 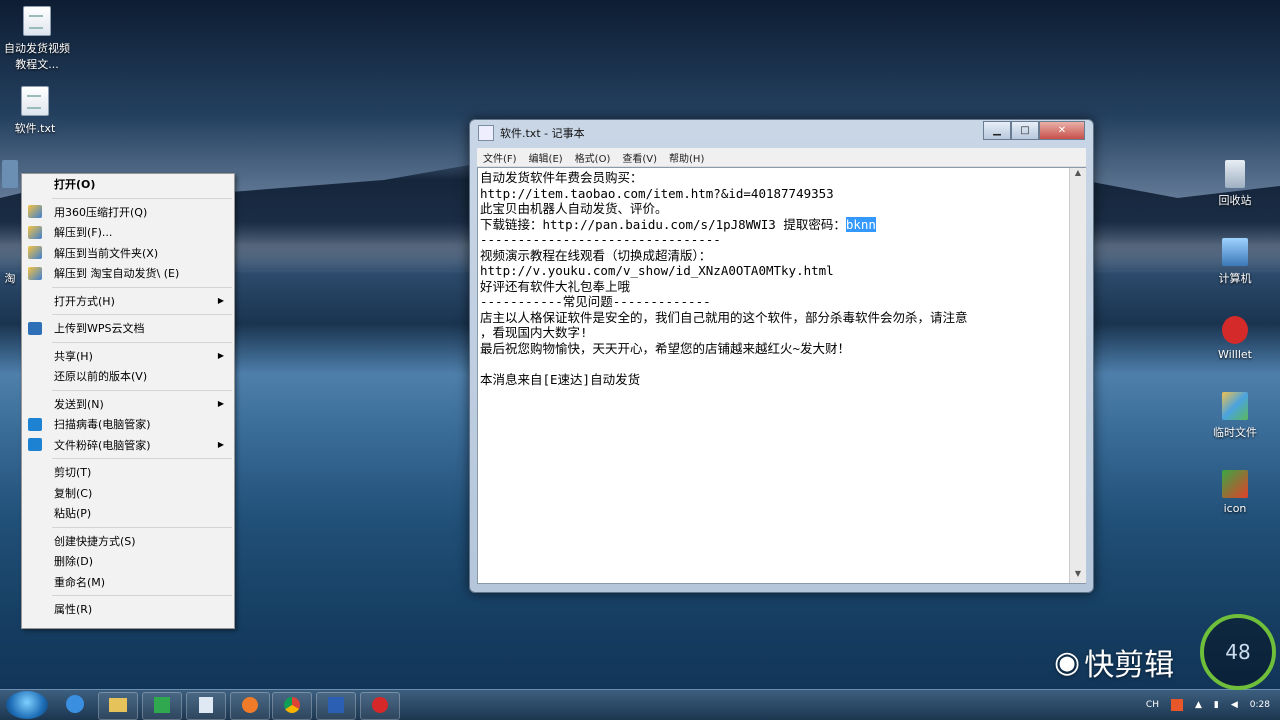 What do you see at coordinates (128, 561) in the screenshot?
I see `context-menu-item: 删除(D)` at bounding box center [128, 561].